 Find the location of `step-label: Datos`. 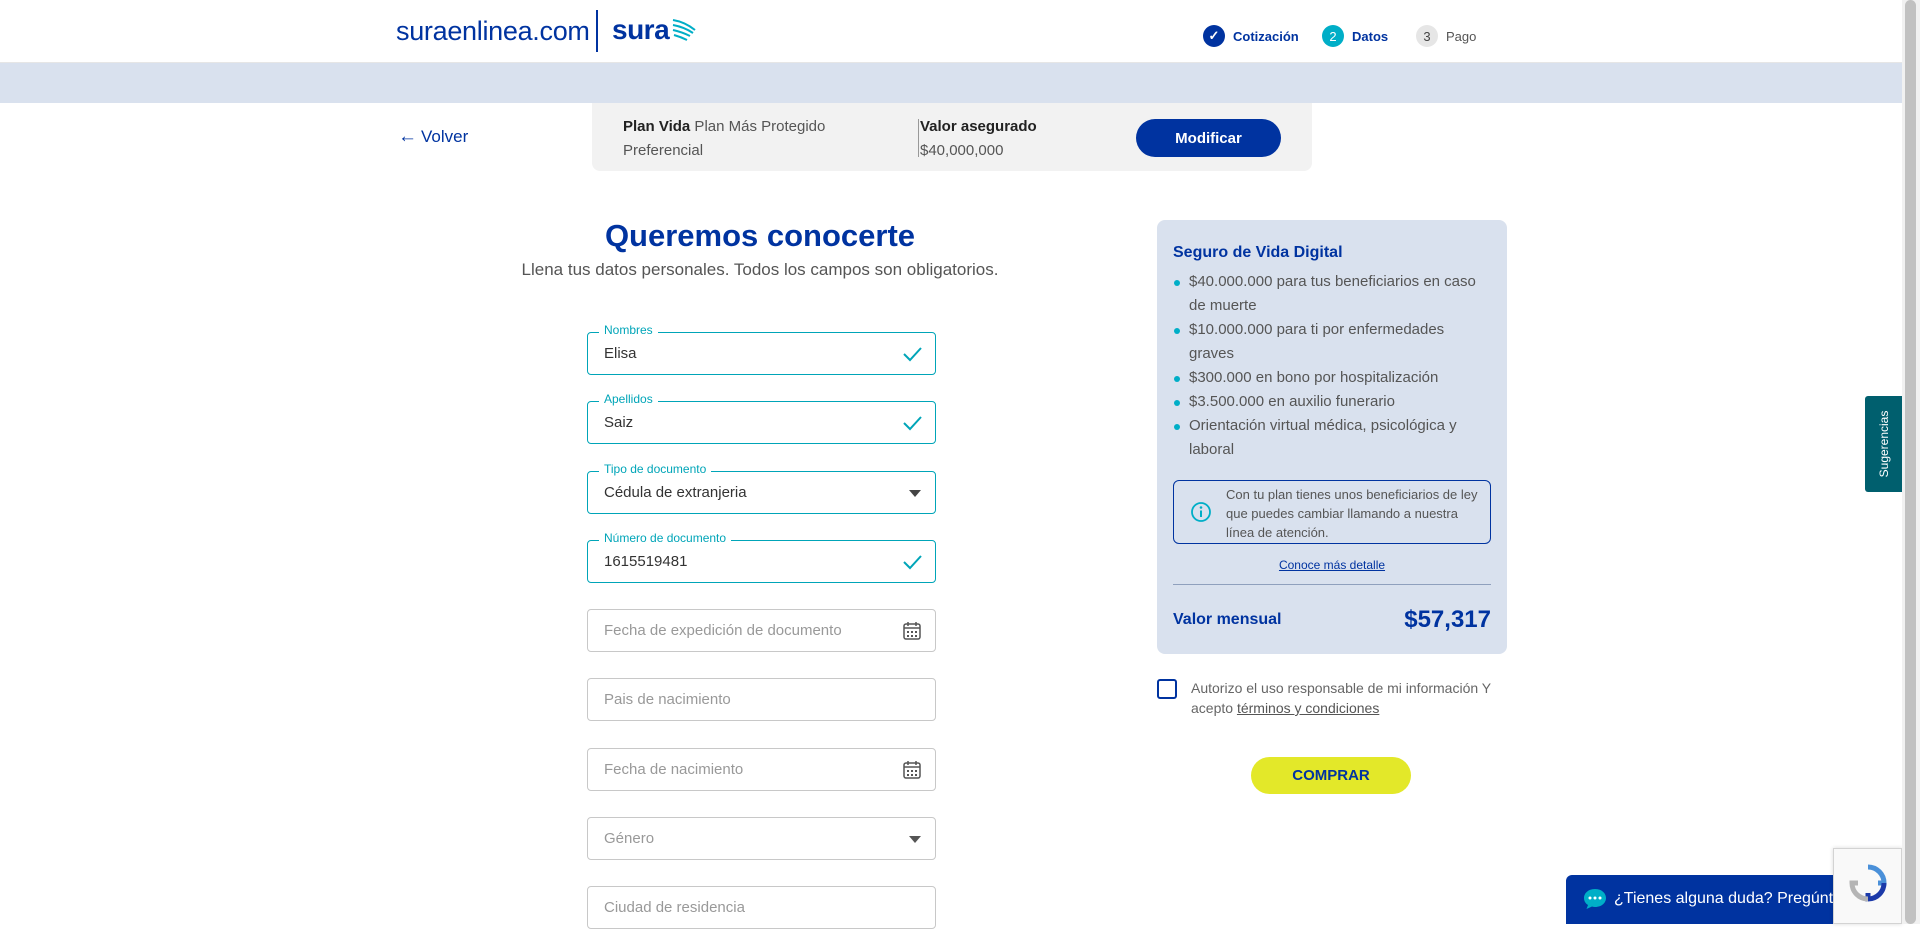

step-label: Datos is located at coordinates (1370, 36).